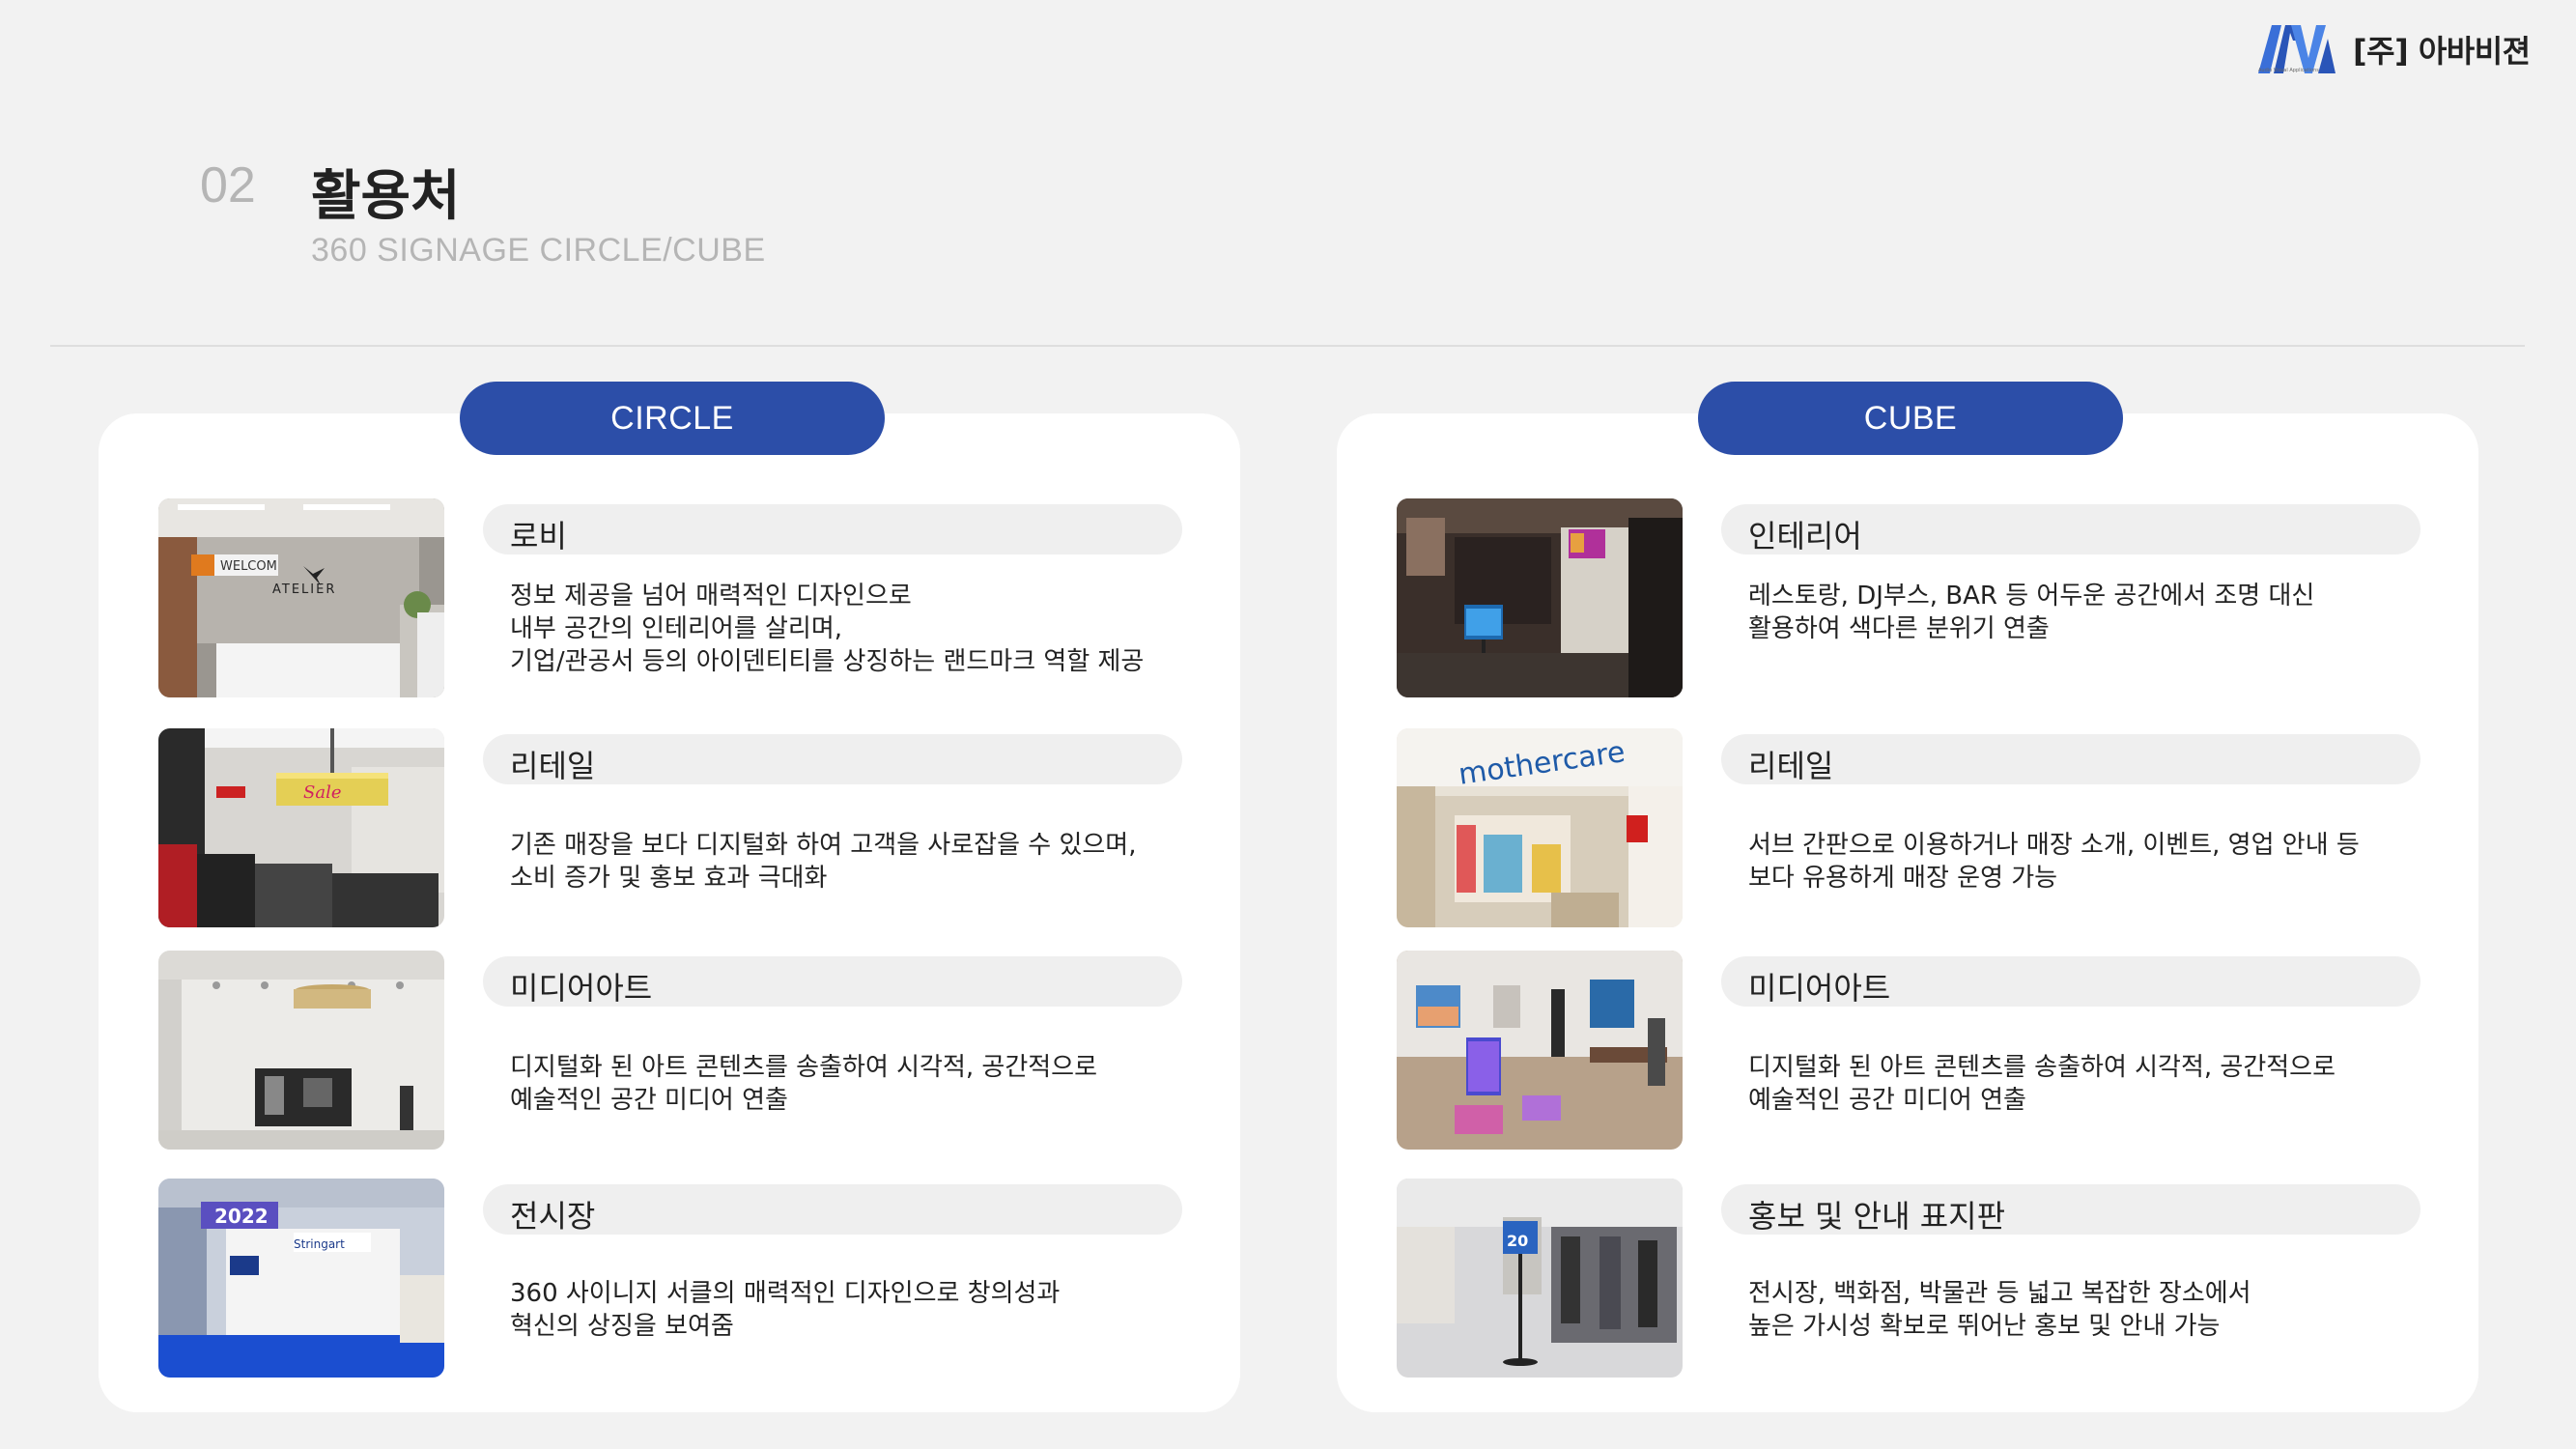 This screenshot has height=1449, width=2576. I want to click on desc-line: 높은 가시성 확보로 뛰어난 홍보 및 안내 가능, so click(1984, 1326).